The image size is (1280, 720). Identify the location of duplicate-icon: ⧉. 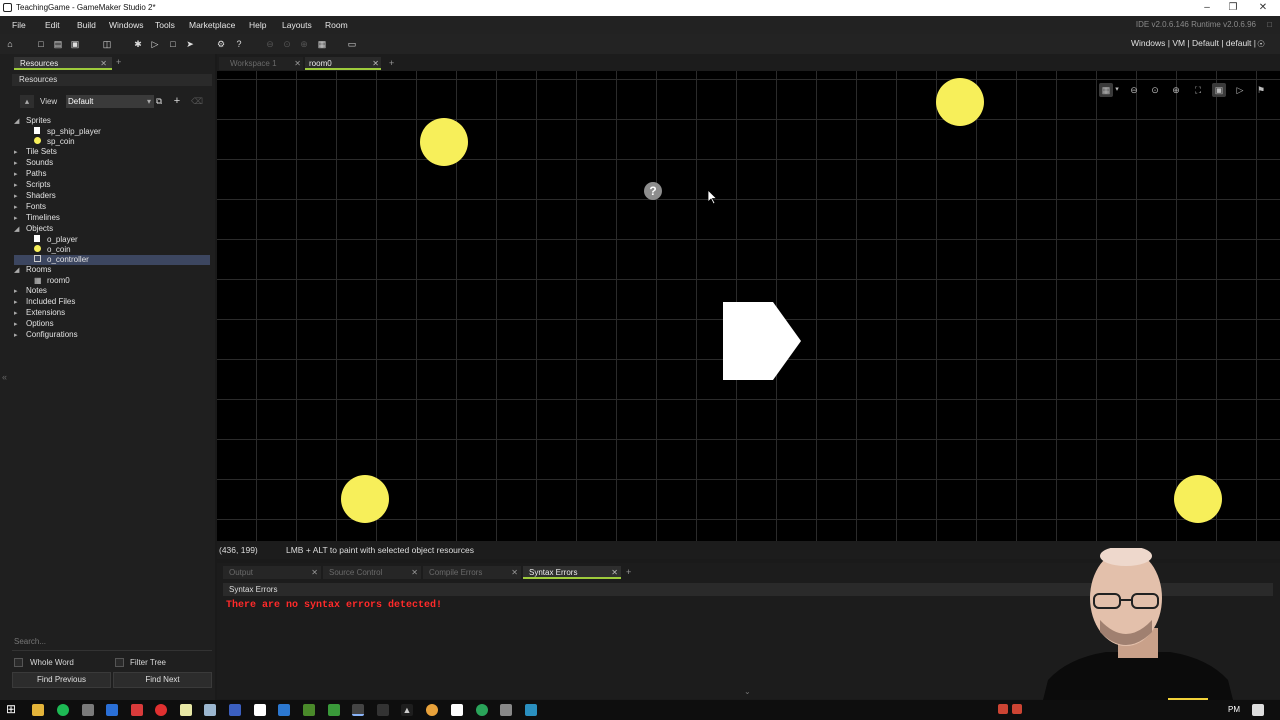
(159, 101).